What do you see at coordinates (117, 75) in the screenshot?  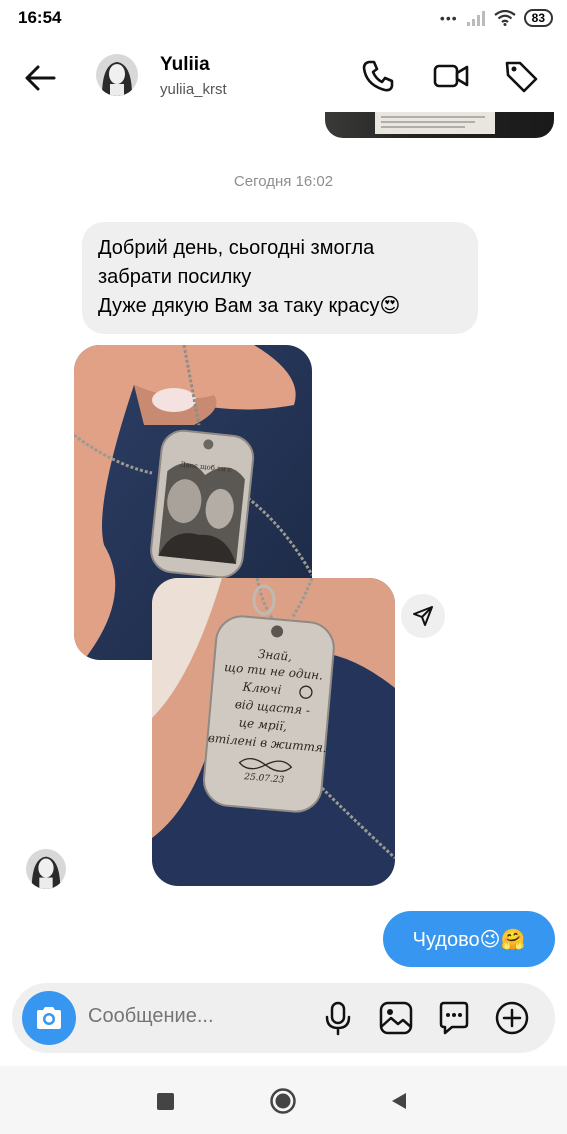 I see `avatar` at bounding box center [117, 75].